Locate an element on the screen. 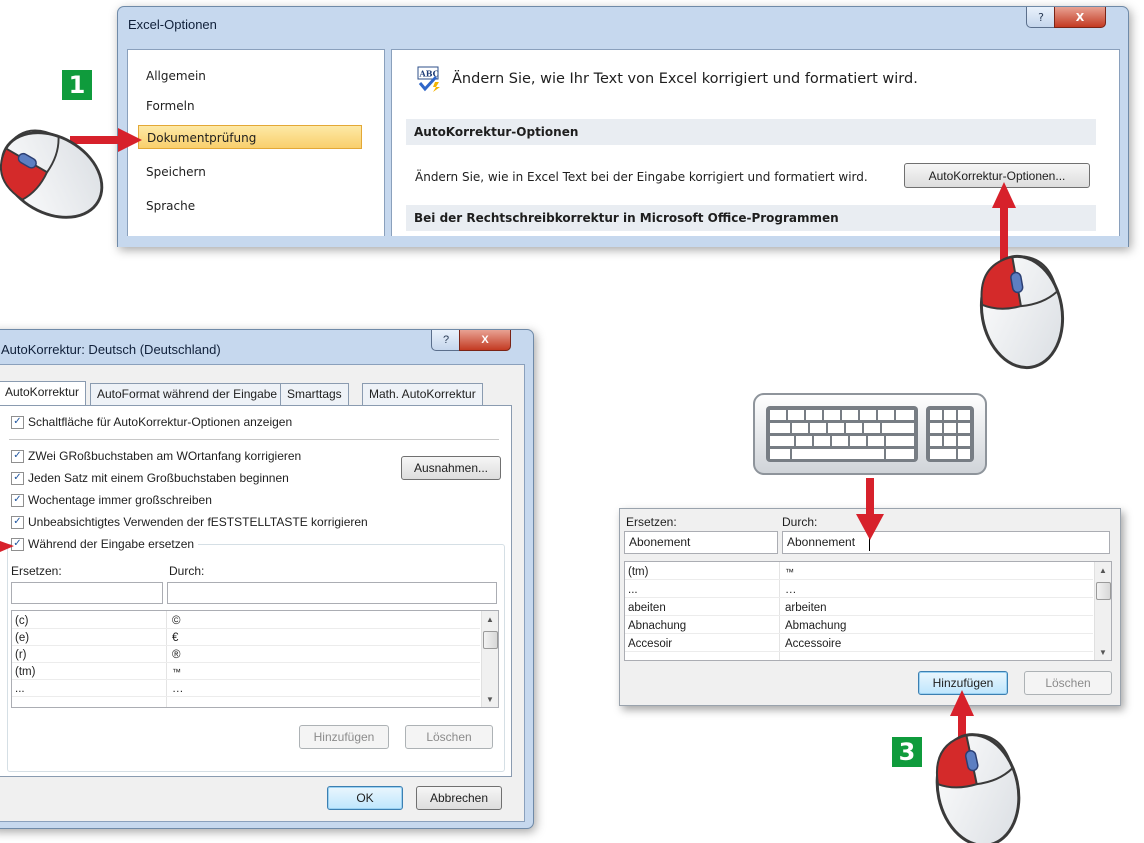 The width and height of the screenshot is (1144, 843). tab-autokorrektur: AutoKorrektur is located at coordinates (43, 393).